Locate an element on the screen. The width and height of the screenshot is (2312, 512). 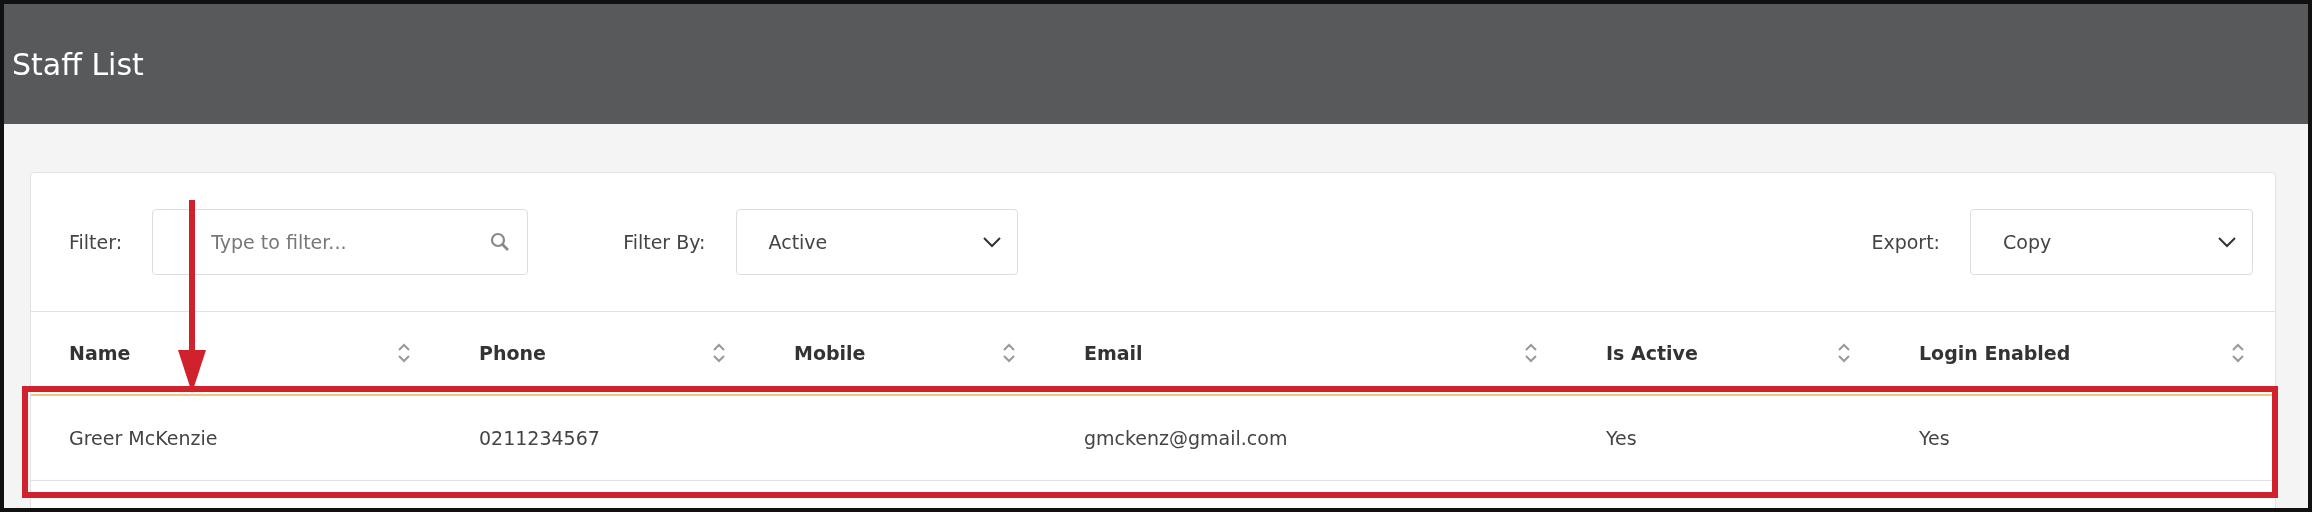
column-header: Phone is located at coordinates (598, 354).